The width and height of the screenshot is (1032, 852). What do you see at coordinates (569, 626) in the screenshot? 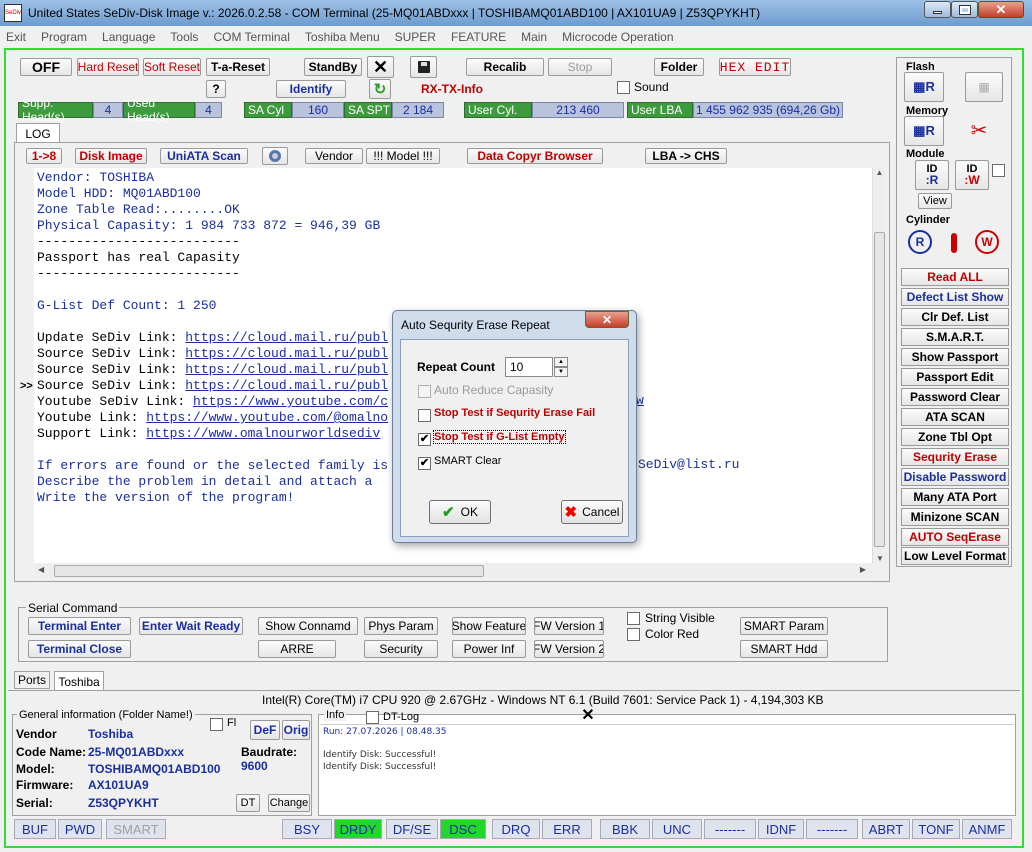
I see `fw-version-1-button: FW Version 1` at bounding box center [569, 626].